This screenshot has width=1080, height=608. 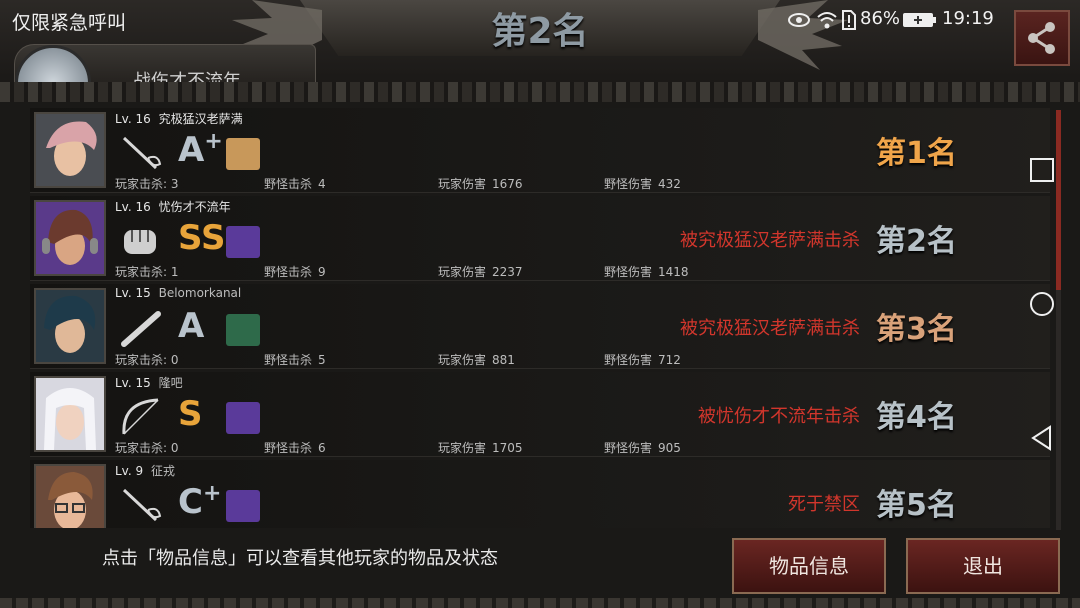 I want to click on ranking-row: Lv. 9 征戎 C+ 死于禁区 第5名, so click(x=540, y=494).